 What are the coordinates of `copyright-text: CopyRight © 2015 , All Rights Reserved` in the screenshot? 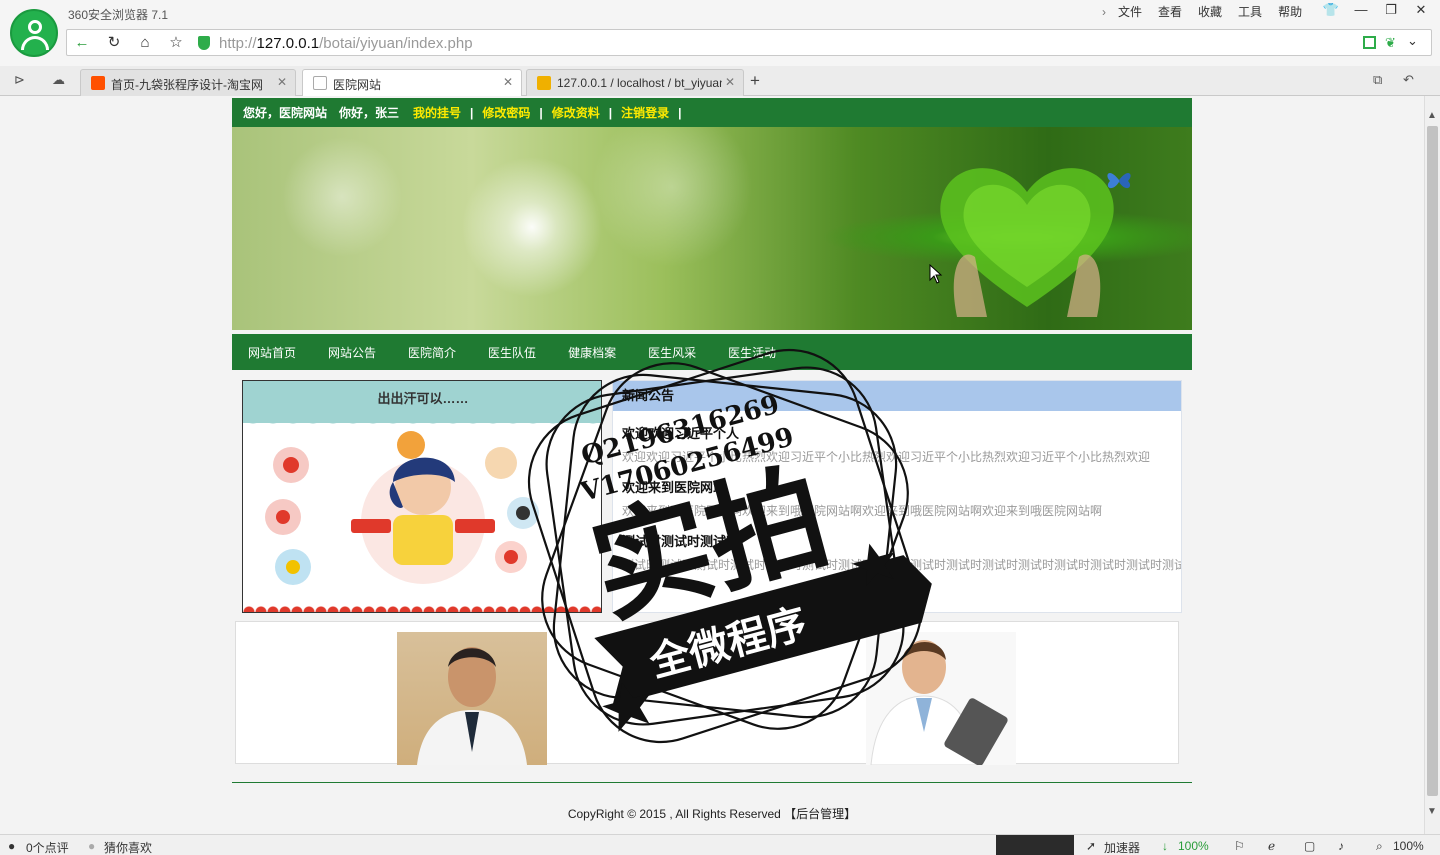 It's located at (674, 814).